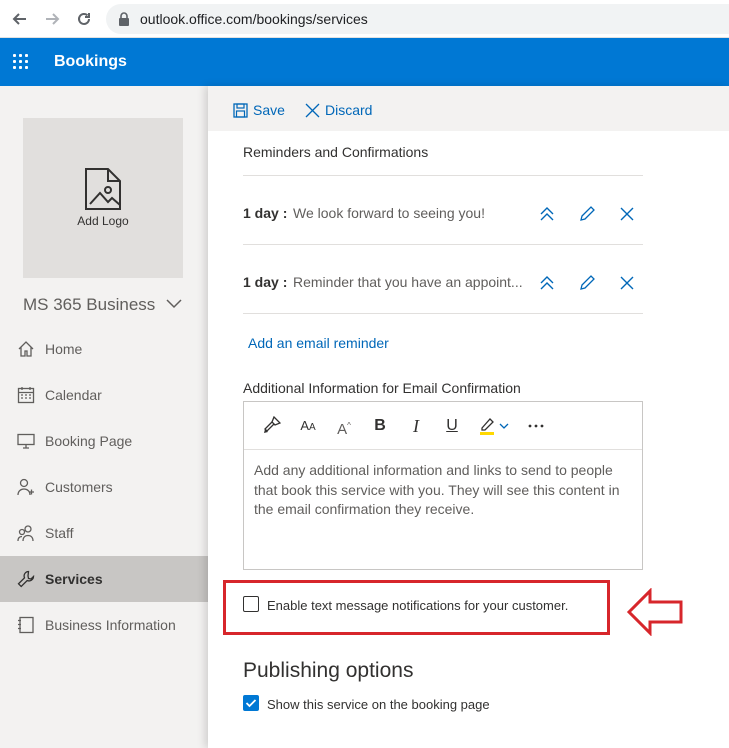 This screenshot has height=748, width=729. What do you see at coordinates (21, 62) in the screenshot?
I see `app-launcher-icon` at bounding box center [21, 62].